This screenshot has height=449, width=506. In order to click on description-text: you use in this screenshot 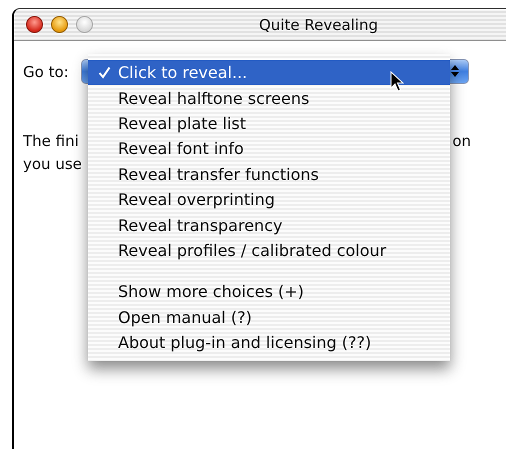, I will do `click(52, 164)`.